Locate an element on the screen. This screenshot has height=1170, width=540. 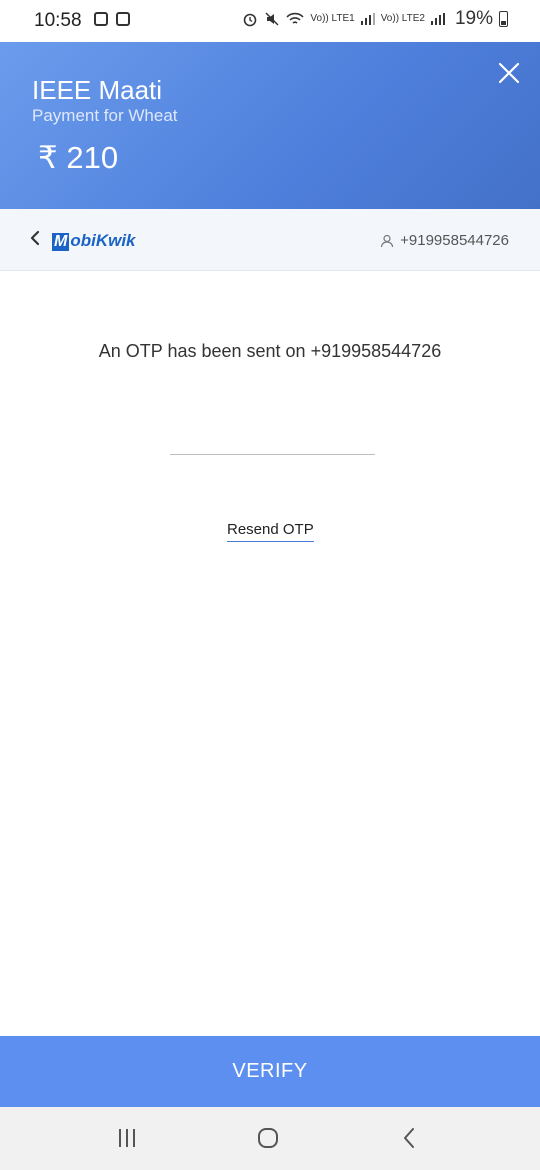
status-system-icons: Vo)) LTE1 Vo)) LTE2 19% is located at coordinates (375, 19).